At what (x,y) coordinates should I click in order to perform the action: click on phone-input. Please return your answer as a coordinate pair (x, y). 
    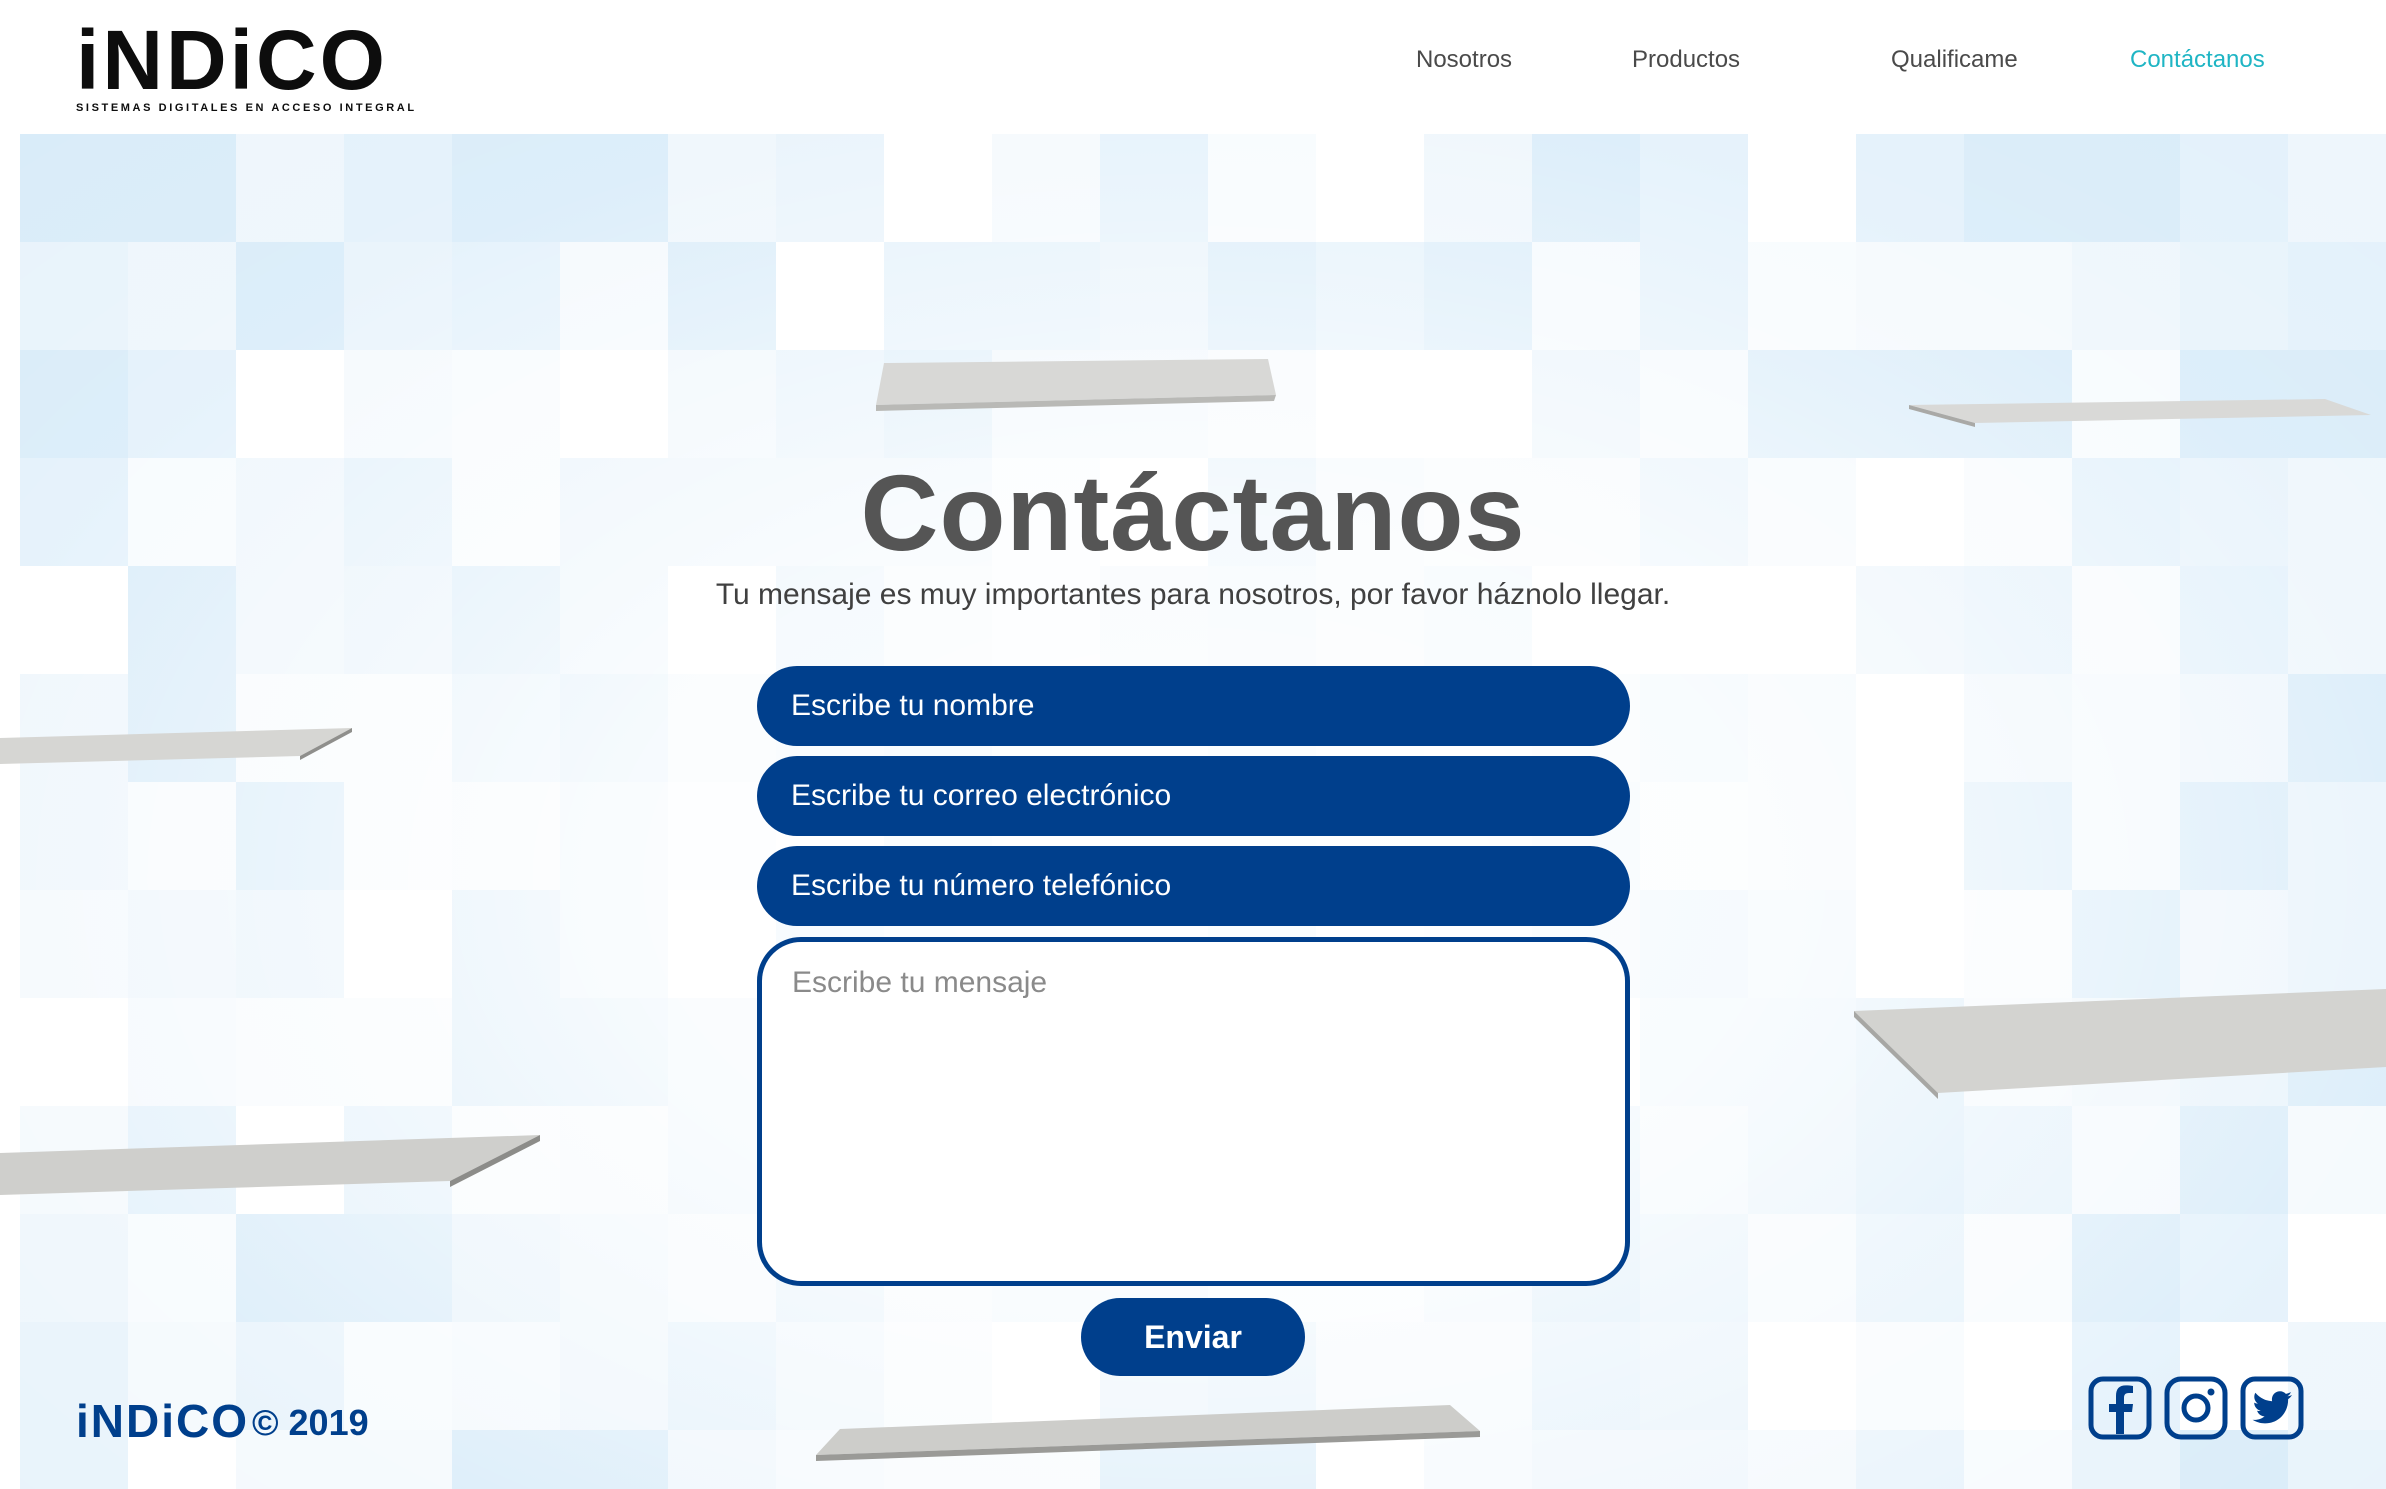
    Looking at the image, I should click on (1193, 886).